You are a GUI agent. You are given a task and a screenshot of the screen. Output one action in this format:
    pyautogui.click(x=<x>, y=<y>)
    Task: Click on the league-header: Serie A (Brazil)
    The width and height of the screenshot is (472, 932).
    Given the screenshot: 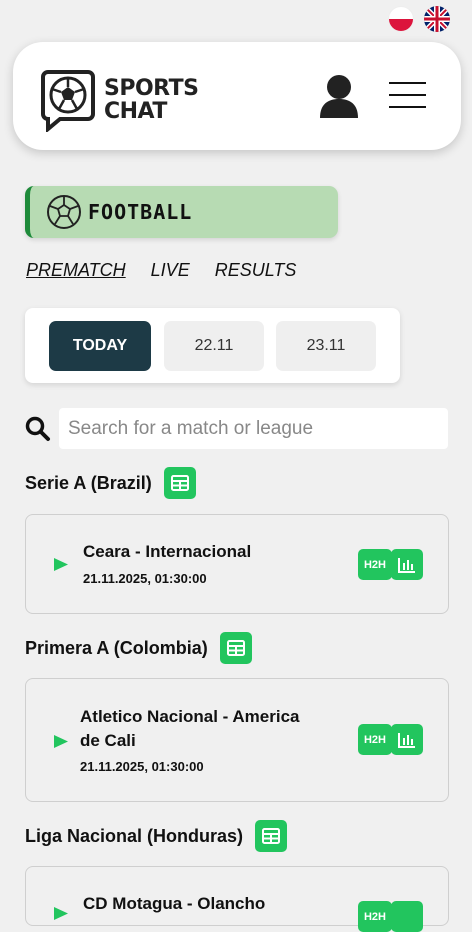 What is the action you would take?
    pyautogui.click(x=110, y=483)
    